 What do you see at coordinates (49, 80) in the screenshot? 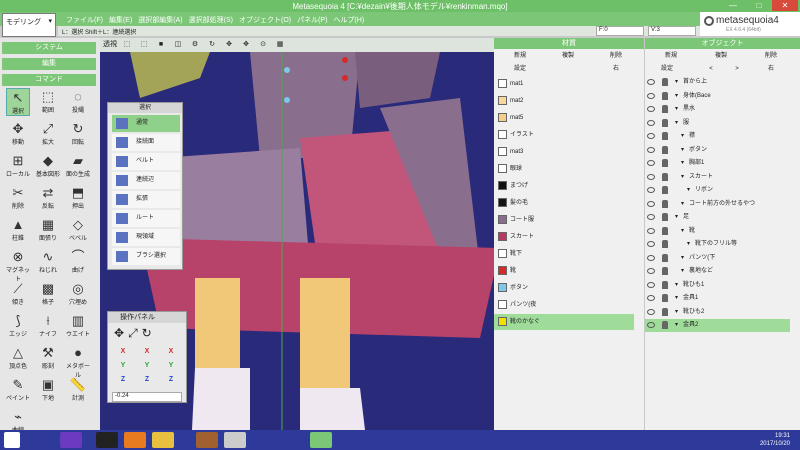
I see `command-section: コマンド` at bounding box center [49, 80].